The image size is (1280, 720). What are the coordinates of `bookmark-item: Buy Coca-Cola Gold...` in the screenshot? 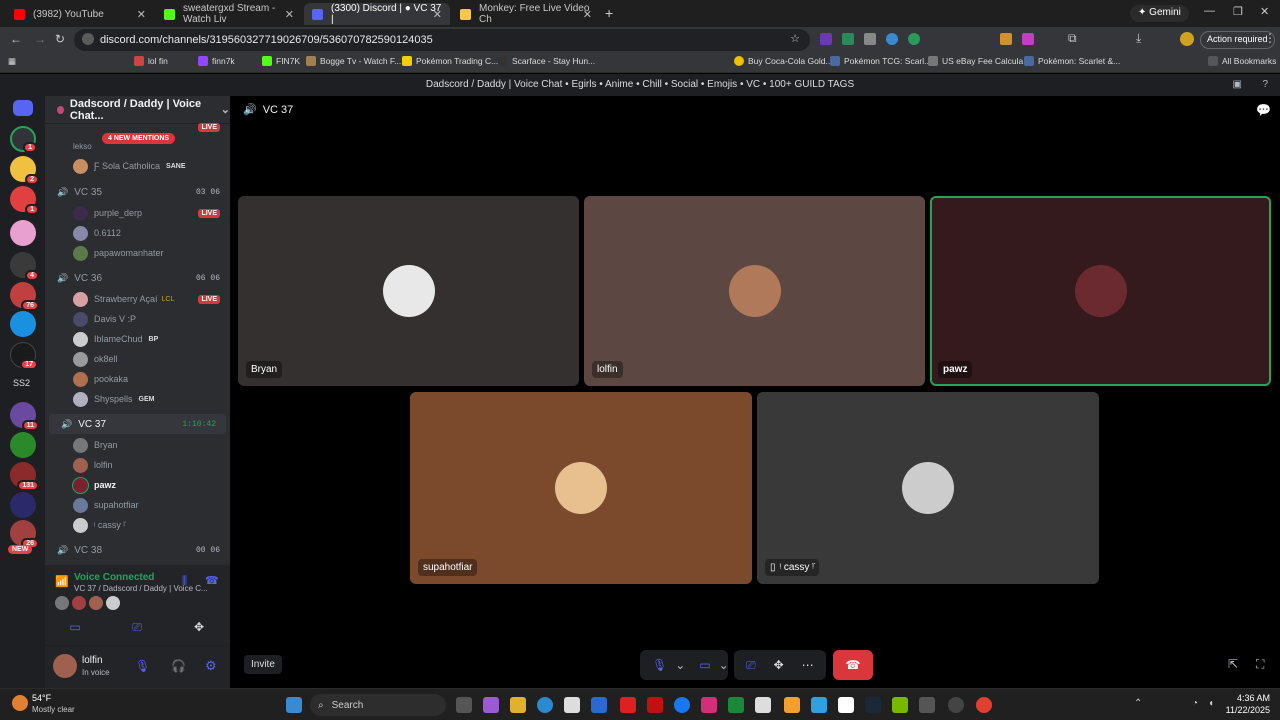 It's located at (783, 61).